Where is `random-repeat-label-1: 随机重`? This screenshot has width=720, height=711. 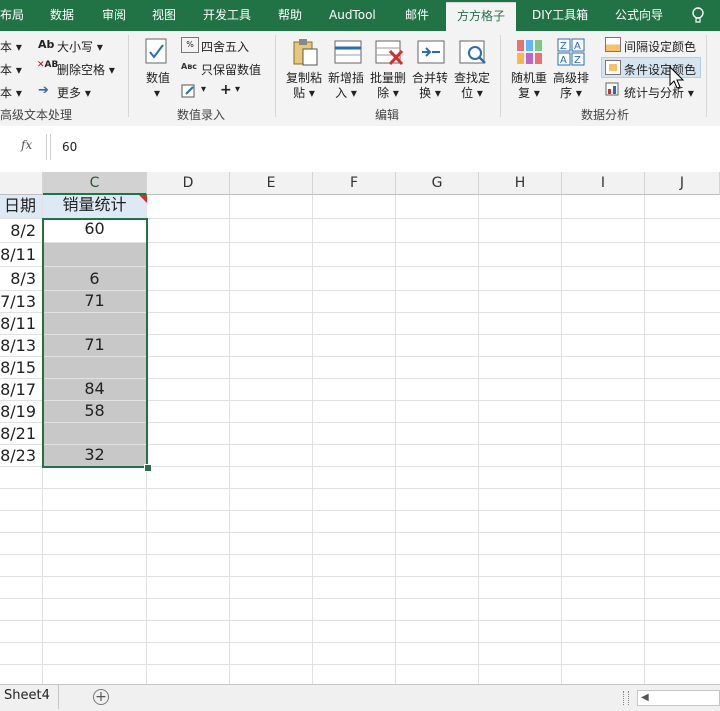 random-repeat-label-1: 随机重 is located at coordinates (528, 78).